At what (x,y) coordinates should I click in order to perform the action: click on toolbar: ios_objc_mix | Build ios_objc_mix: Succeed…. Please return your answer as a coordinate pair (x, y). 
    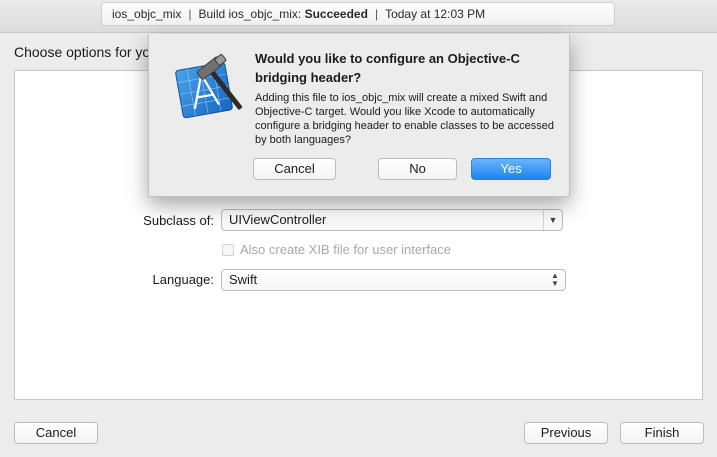
    Looking at the image, I should click on (358, 16).